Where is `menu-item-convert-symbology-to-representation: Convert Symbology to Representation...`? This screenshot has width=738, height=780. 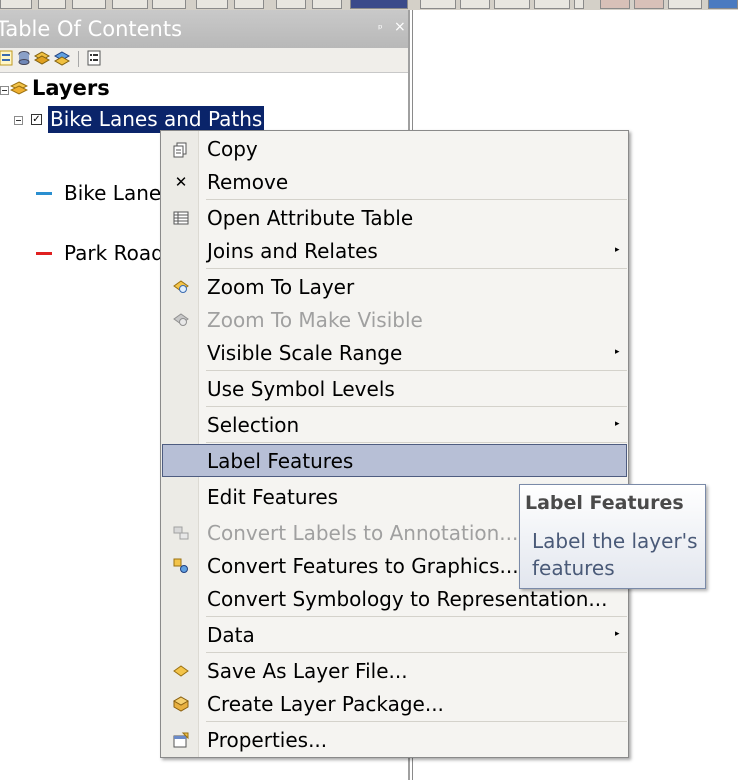
menu-item-convert-symbology-to-representation: Convert Symbology to Representation... is located at coordinates (394, 600).